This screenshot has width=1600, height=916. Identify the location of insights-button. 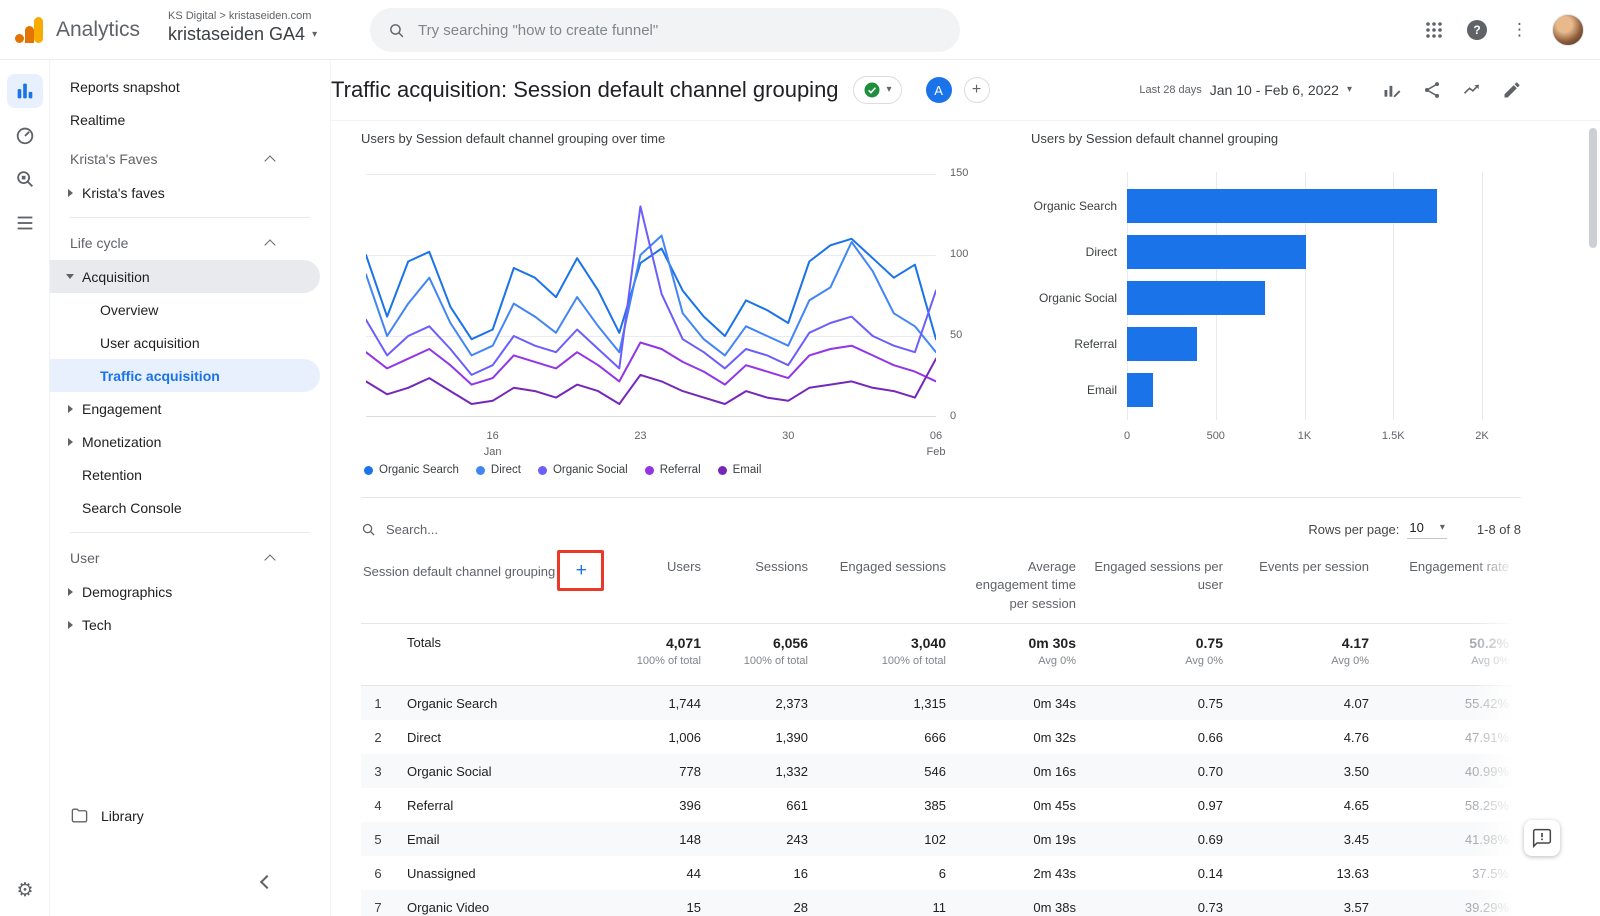
(1472, 90).